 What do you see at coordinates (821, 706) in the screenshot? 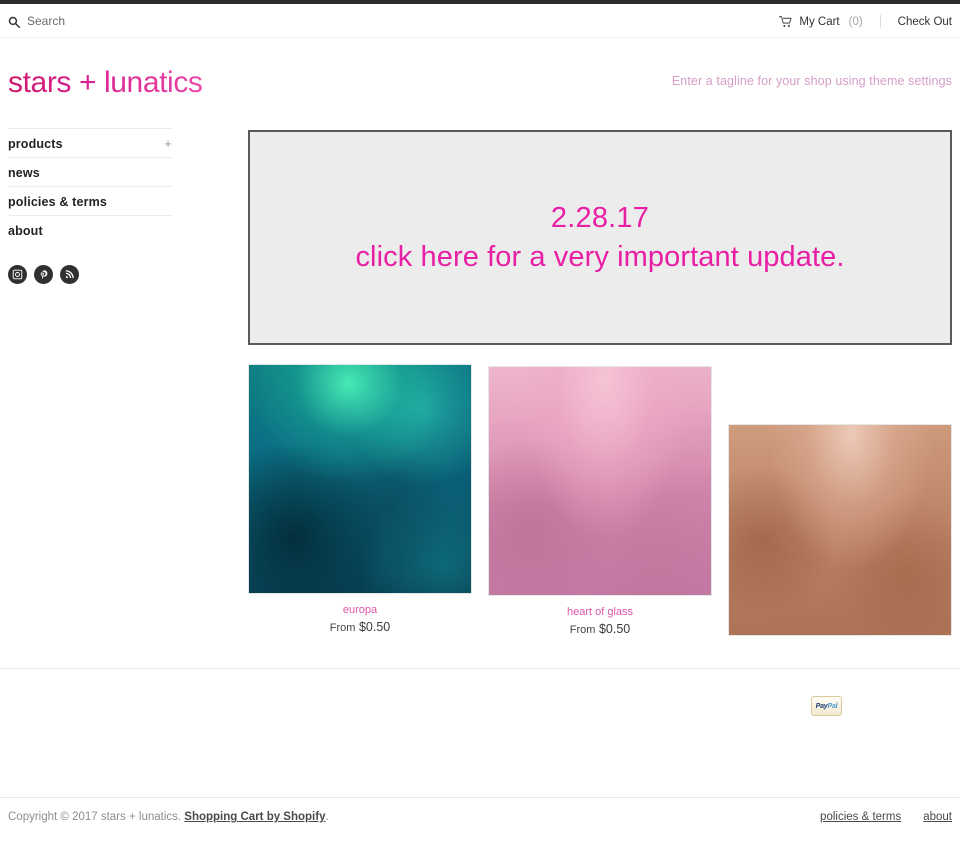
I see `paypal-badge-part1: Pay` at bounding box center [821, 706].